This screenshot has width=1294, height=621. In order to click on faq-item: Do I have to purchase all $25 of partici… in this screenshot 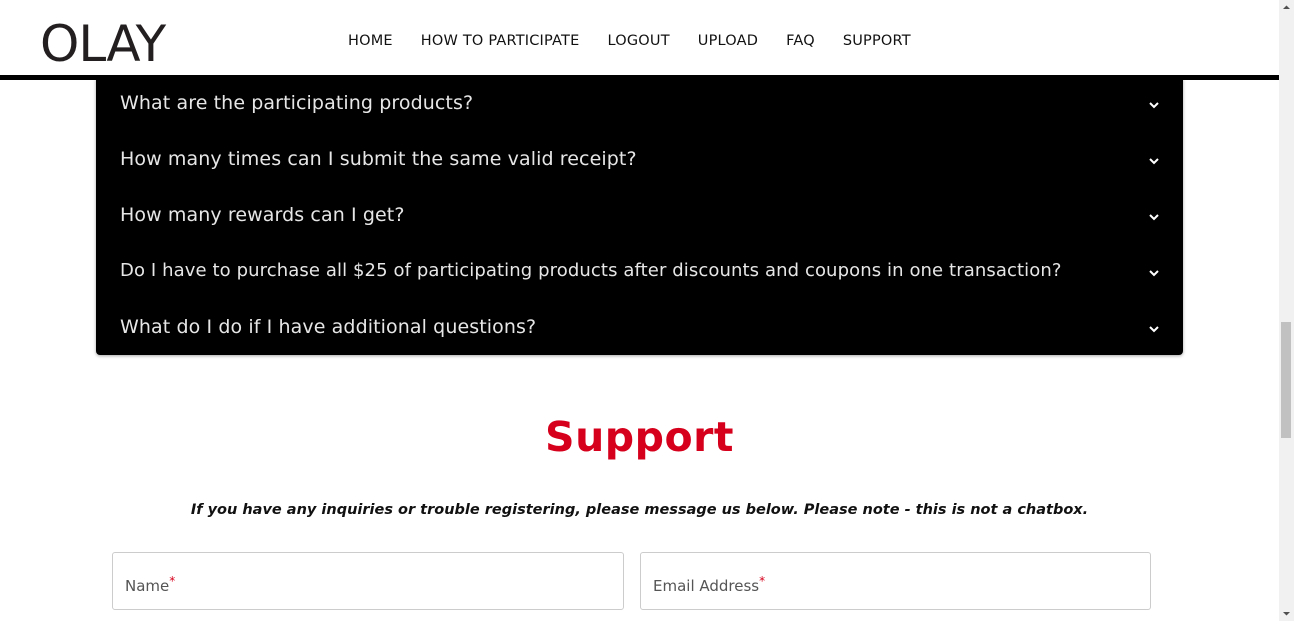, I will do `click(639, 274)`.